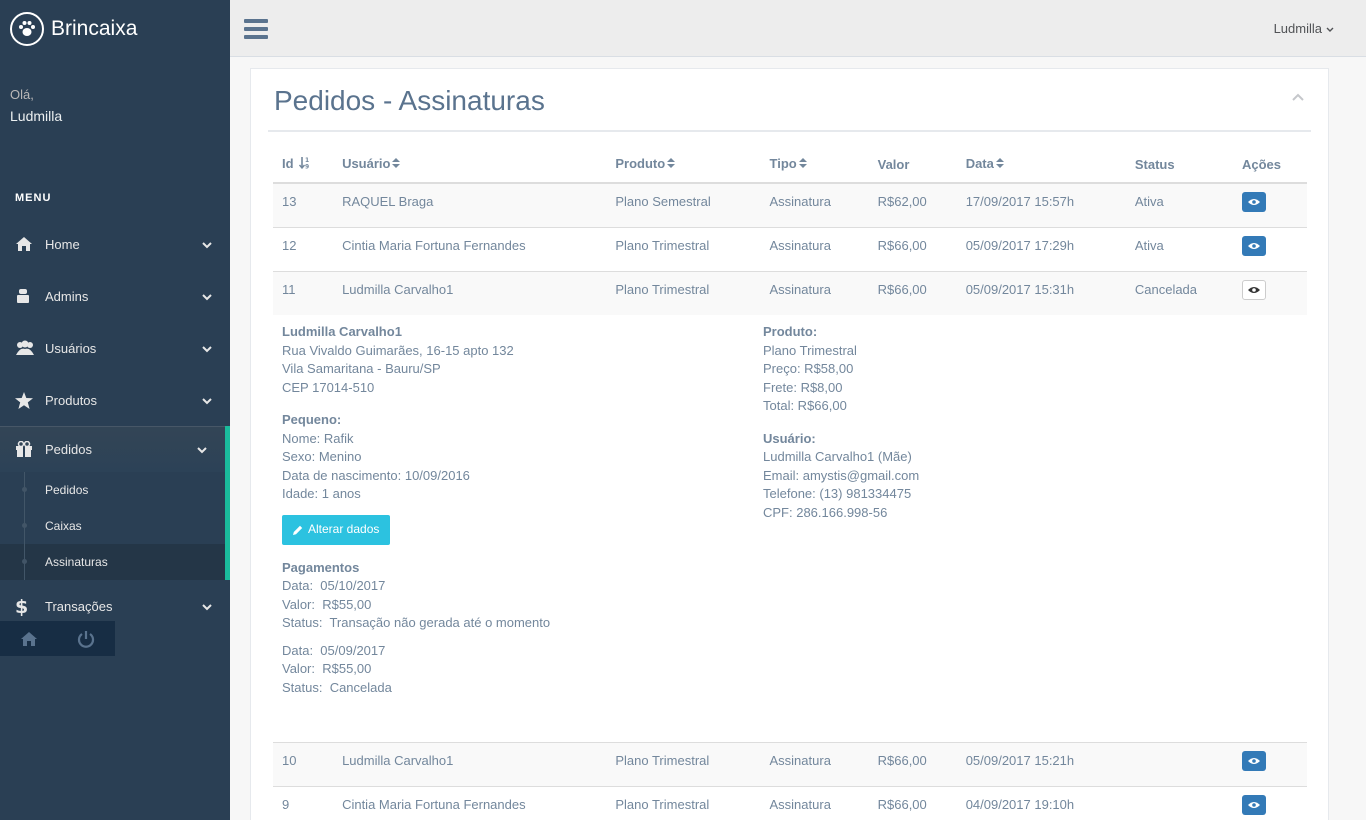  What do you see at coordinates (342, 331) in the screenshot?
I see `customer-name: Ludmilla Carvalho1` at bounding box center [342, 331].